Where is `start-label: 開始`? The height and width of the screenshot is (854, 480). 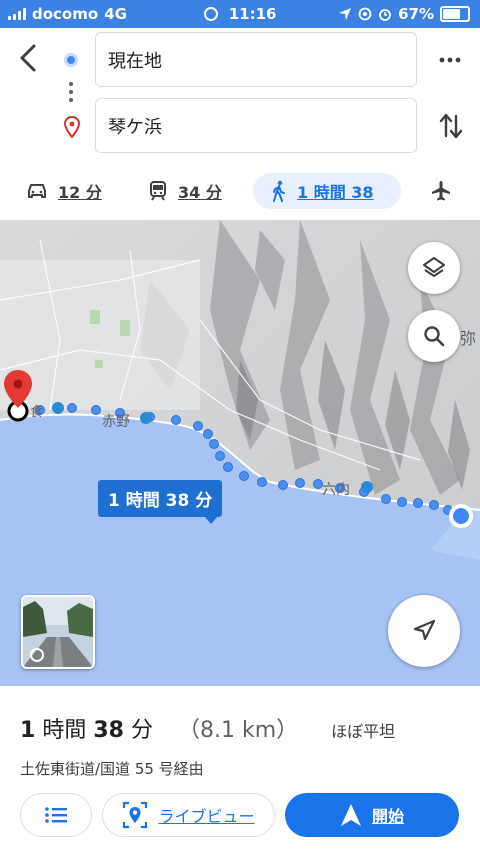 start-label: 開始 is located at coordinates (387, 816).